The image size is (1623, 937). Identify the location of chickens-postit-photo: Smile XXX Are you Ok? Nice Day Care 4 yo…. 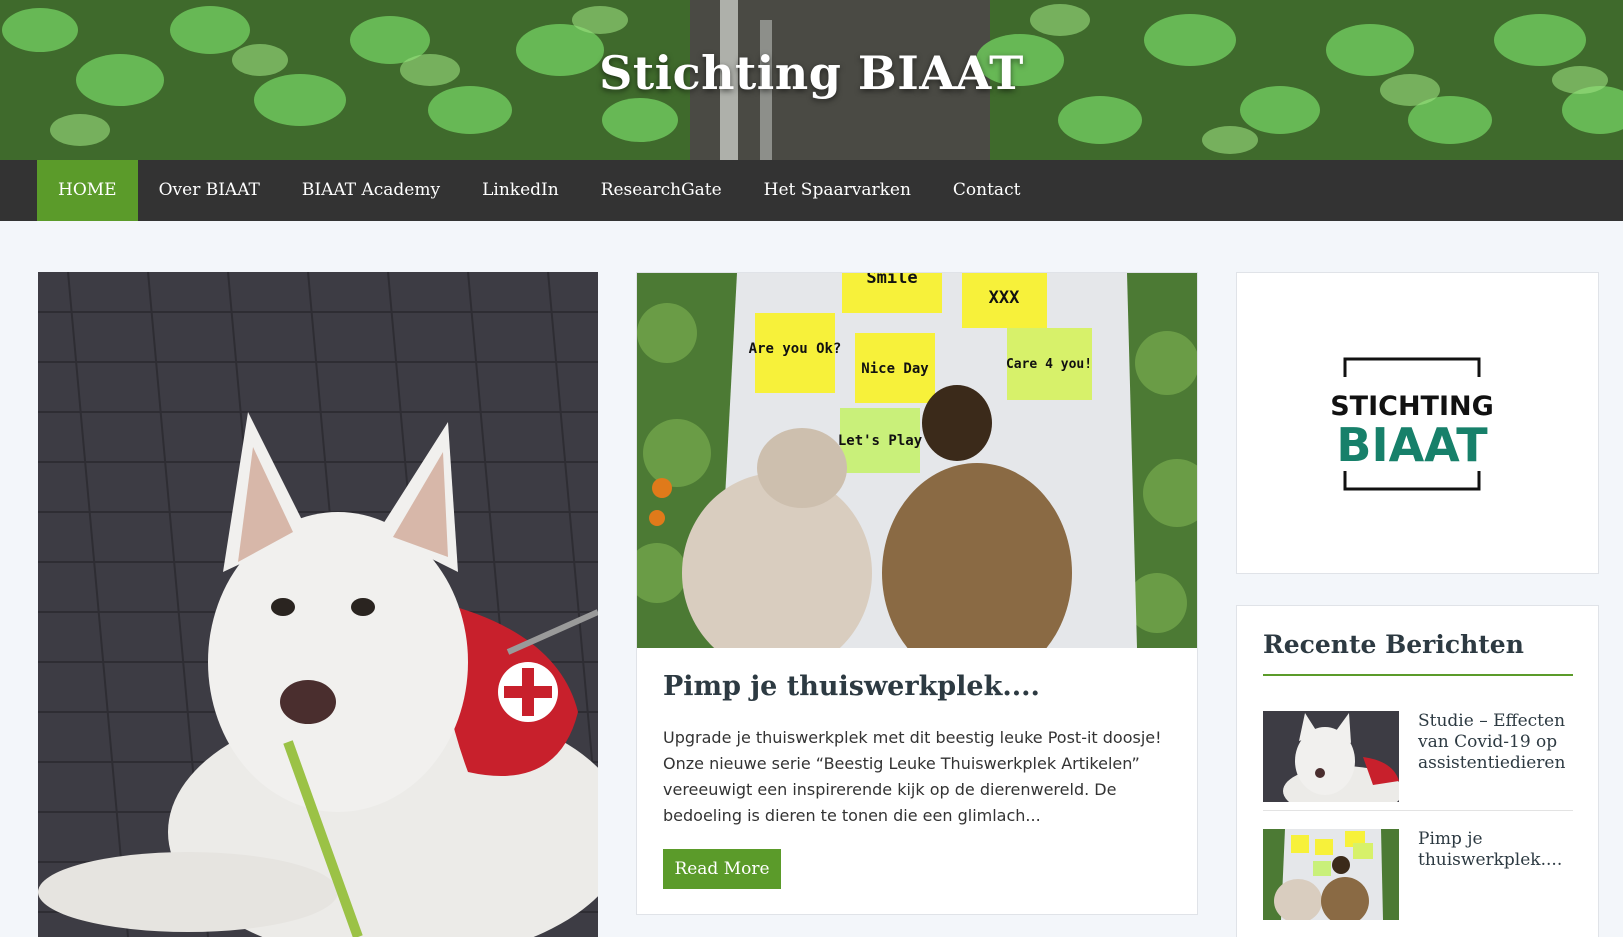
(917, 460).